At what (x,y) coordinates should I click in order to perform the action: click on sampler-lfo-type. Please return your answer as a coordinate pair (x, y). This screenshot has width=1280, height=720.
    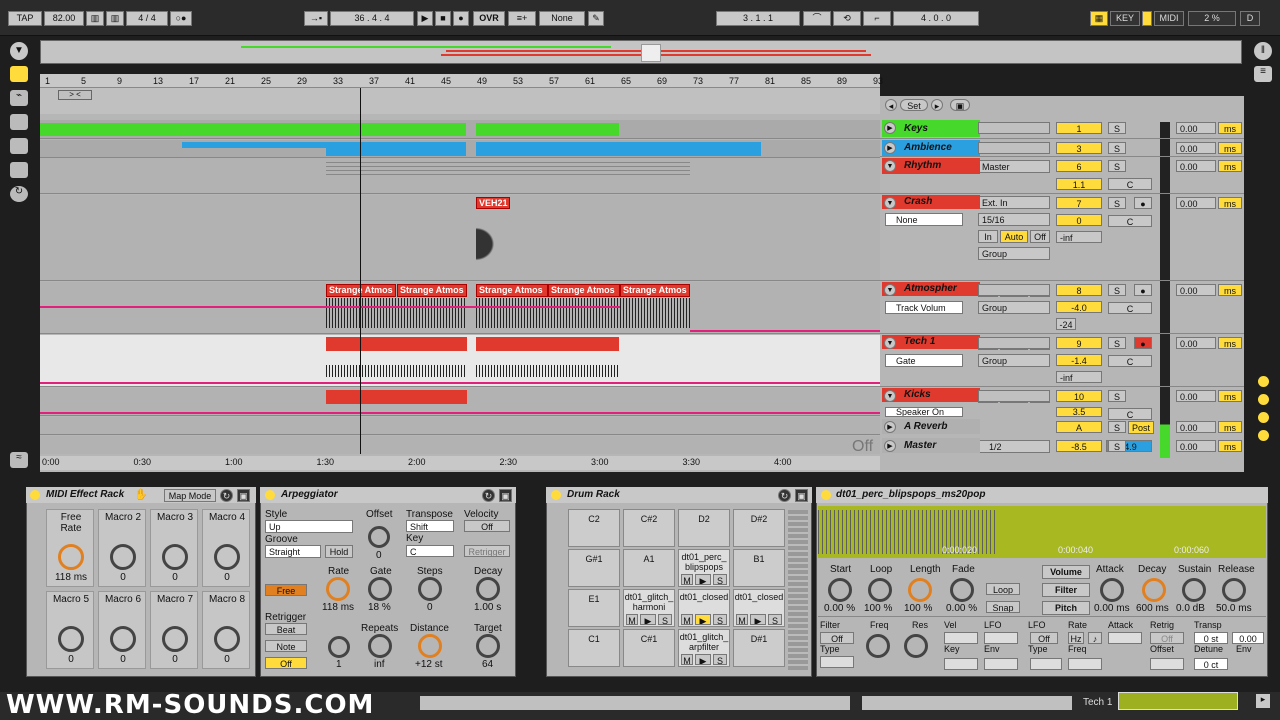
    Looking at the image, I should click on (1046, 664).